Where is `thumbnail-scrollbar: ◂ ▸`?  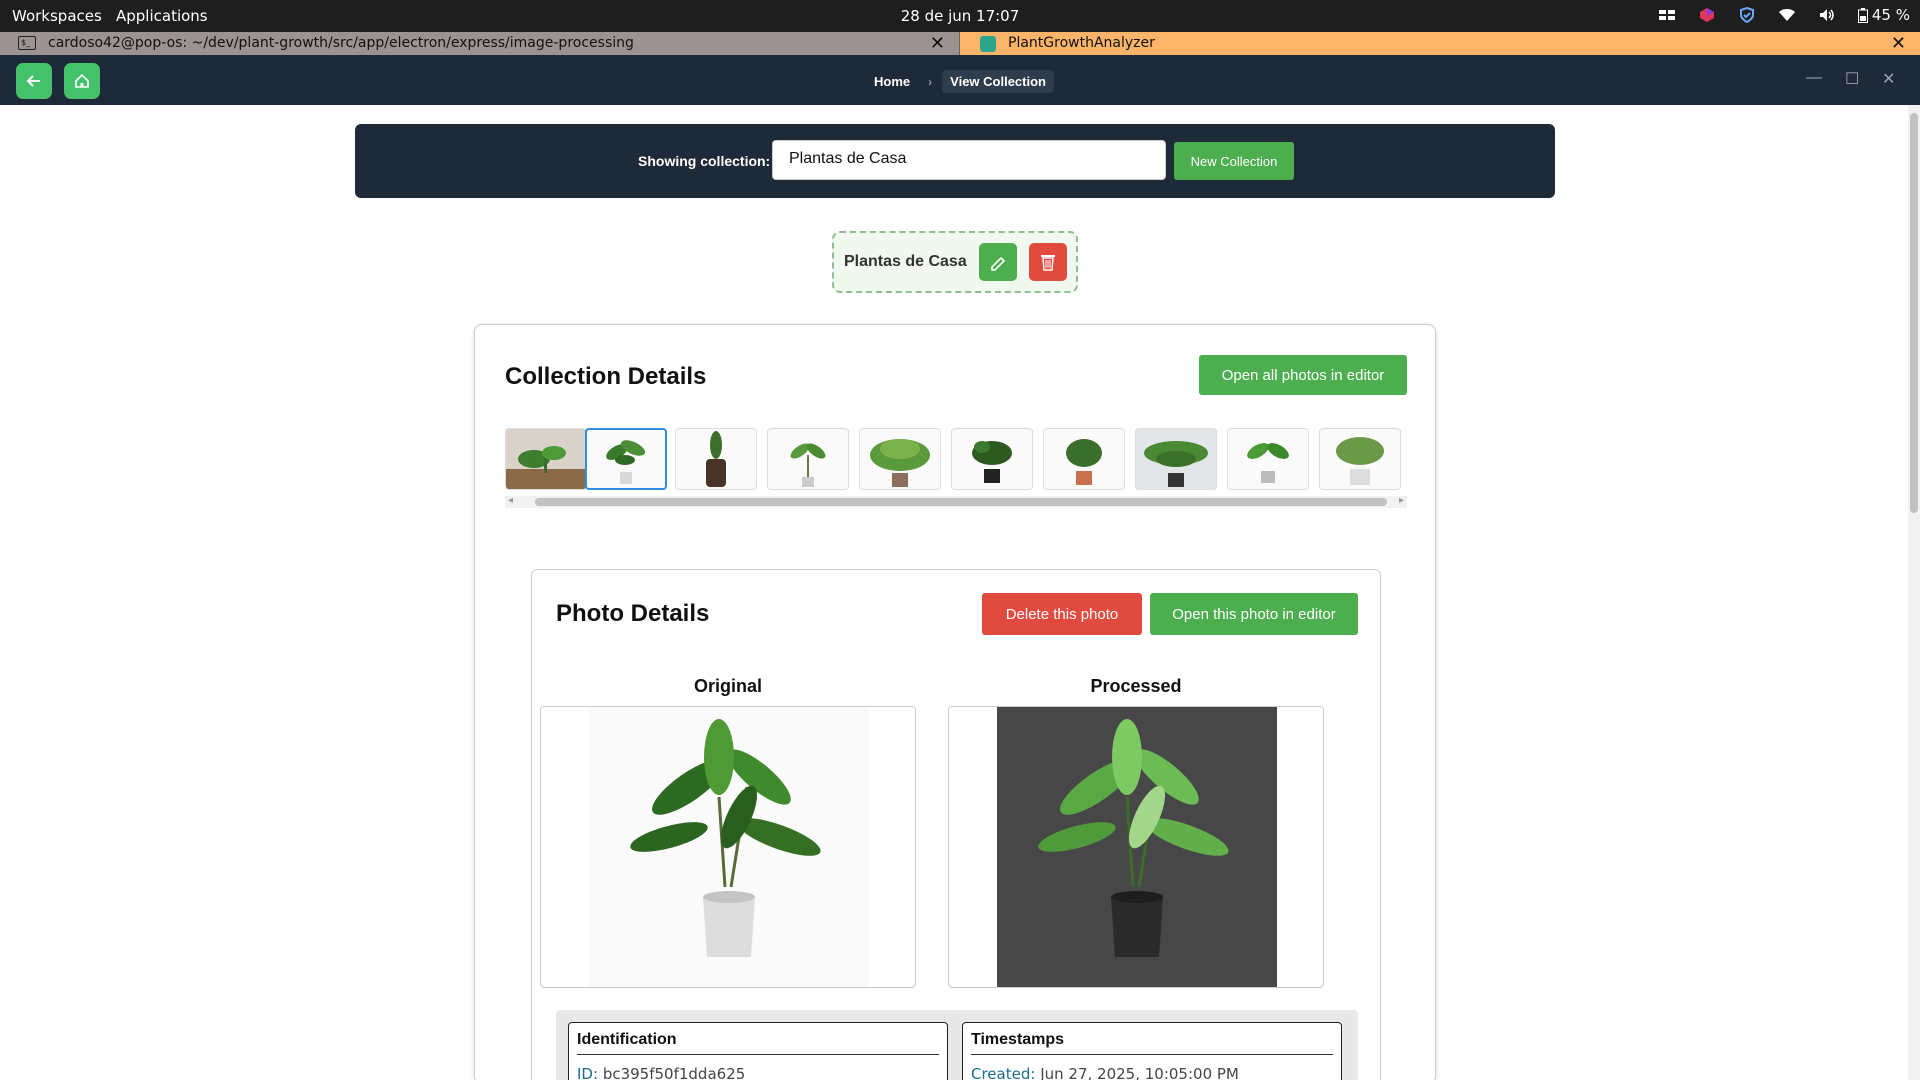
thumbnail-scrollbar: ◂ ▸ is located at coordinates (956, 501).